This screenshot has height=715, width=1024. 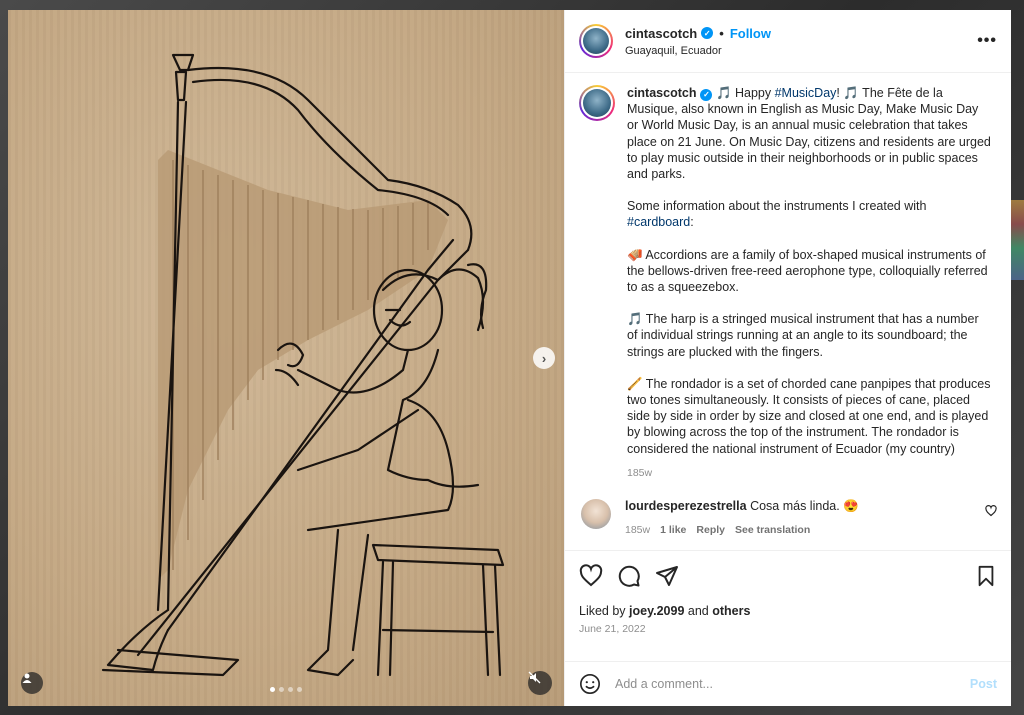 What do you see at coordinates (637, 530) in the screenshot?
I see `comment-timestamp: 185w` at bounding box center [637, 530].